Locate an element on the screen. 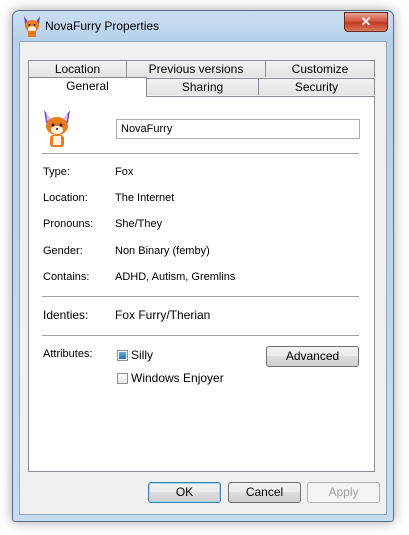  fox-avatar-icon is located at coordinates (57, 128).